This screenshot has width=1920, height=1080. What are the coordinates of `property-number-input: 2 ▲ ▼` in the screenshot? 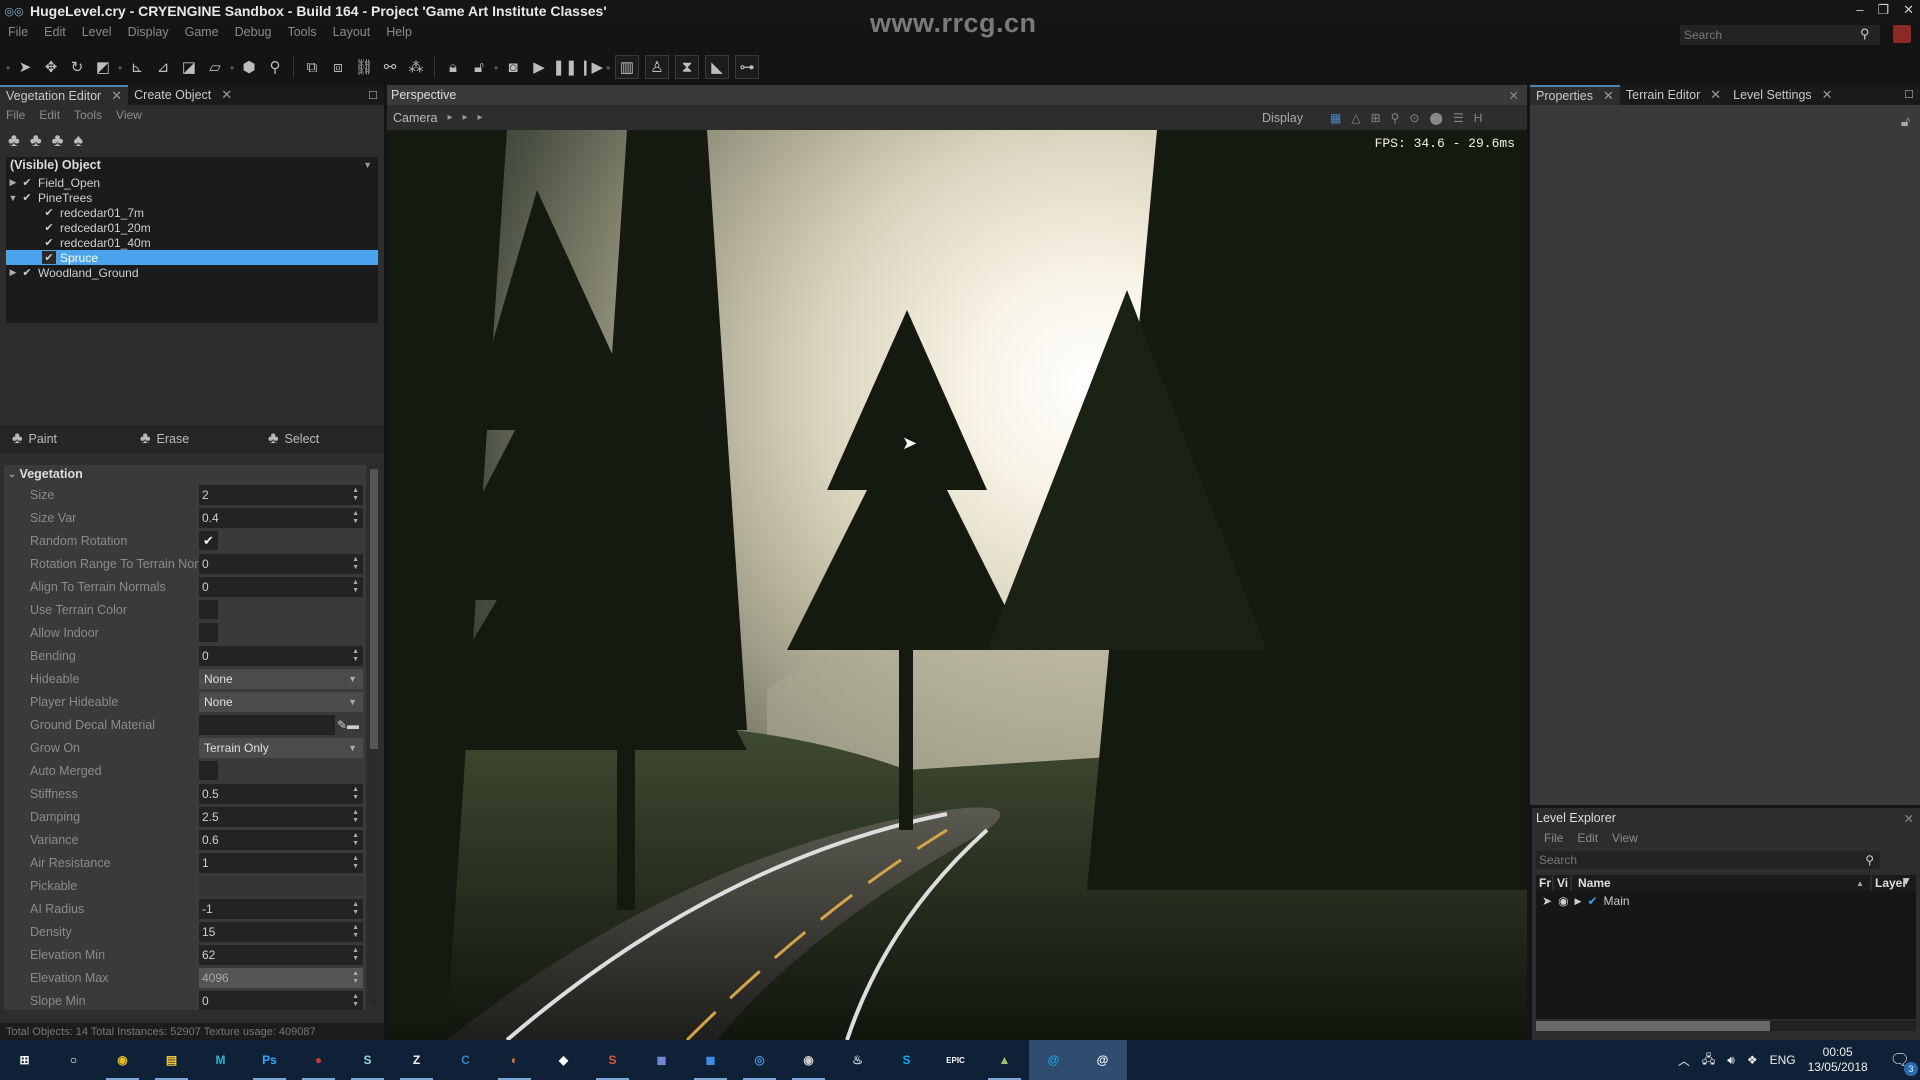 It's located at (281, 494).